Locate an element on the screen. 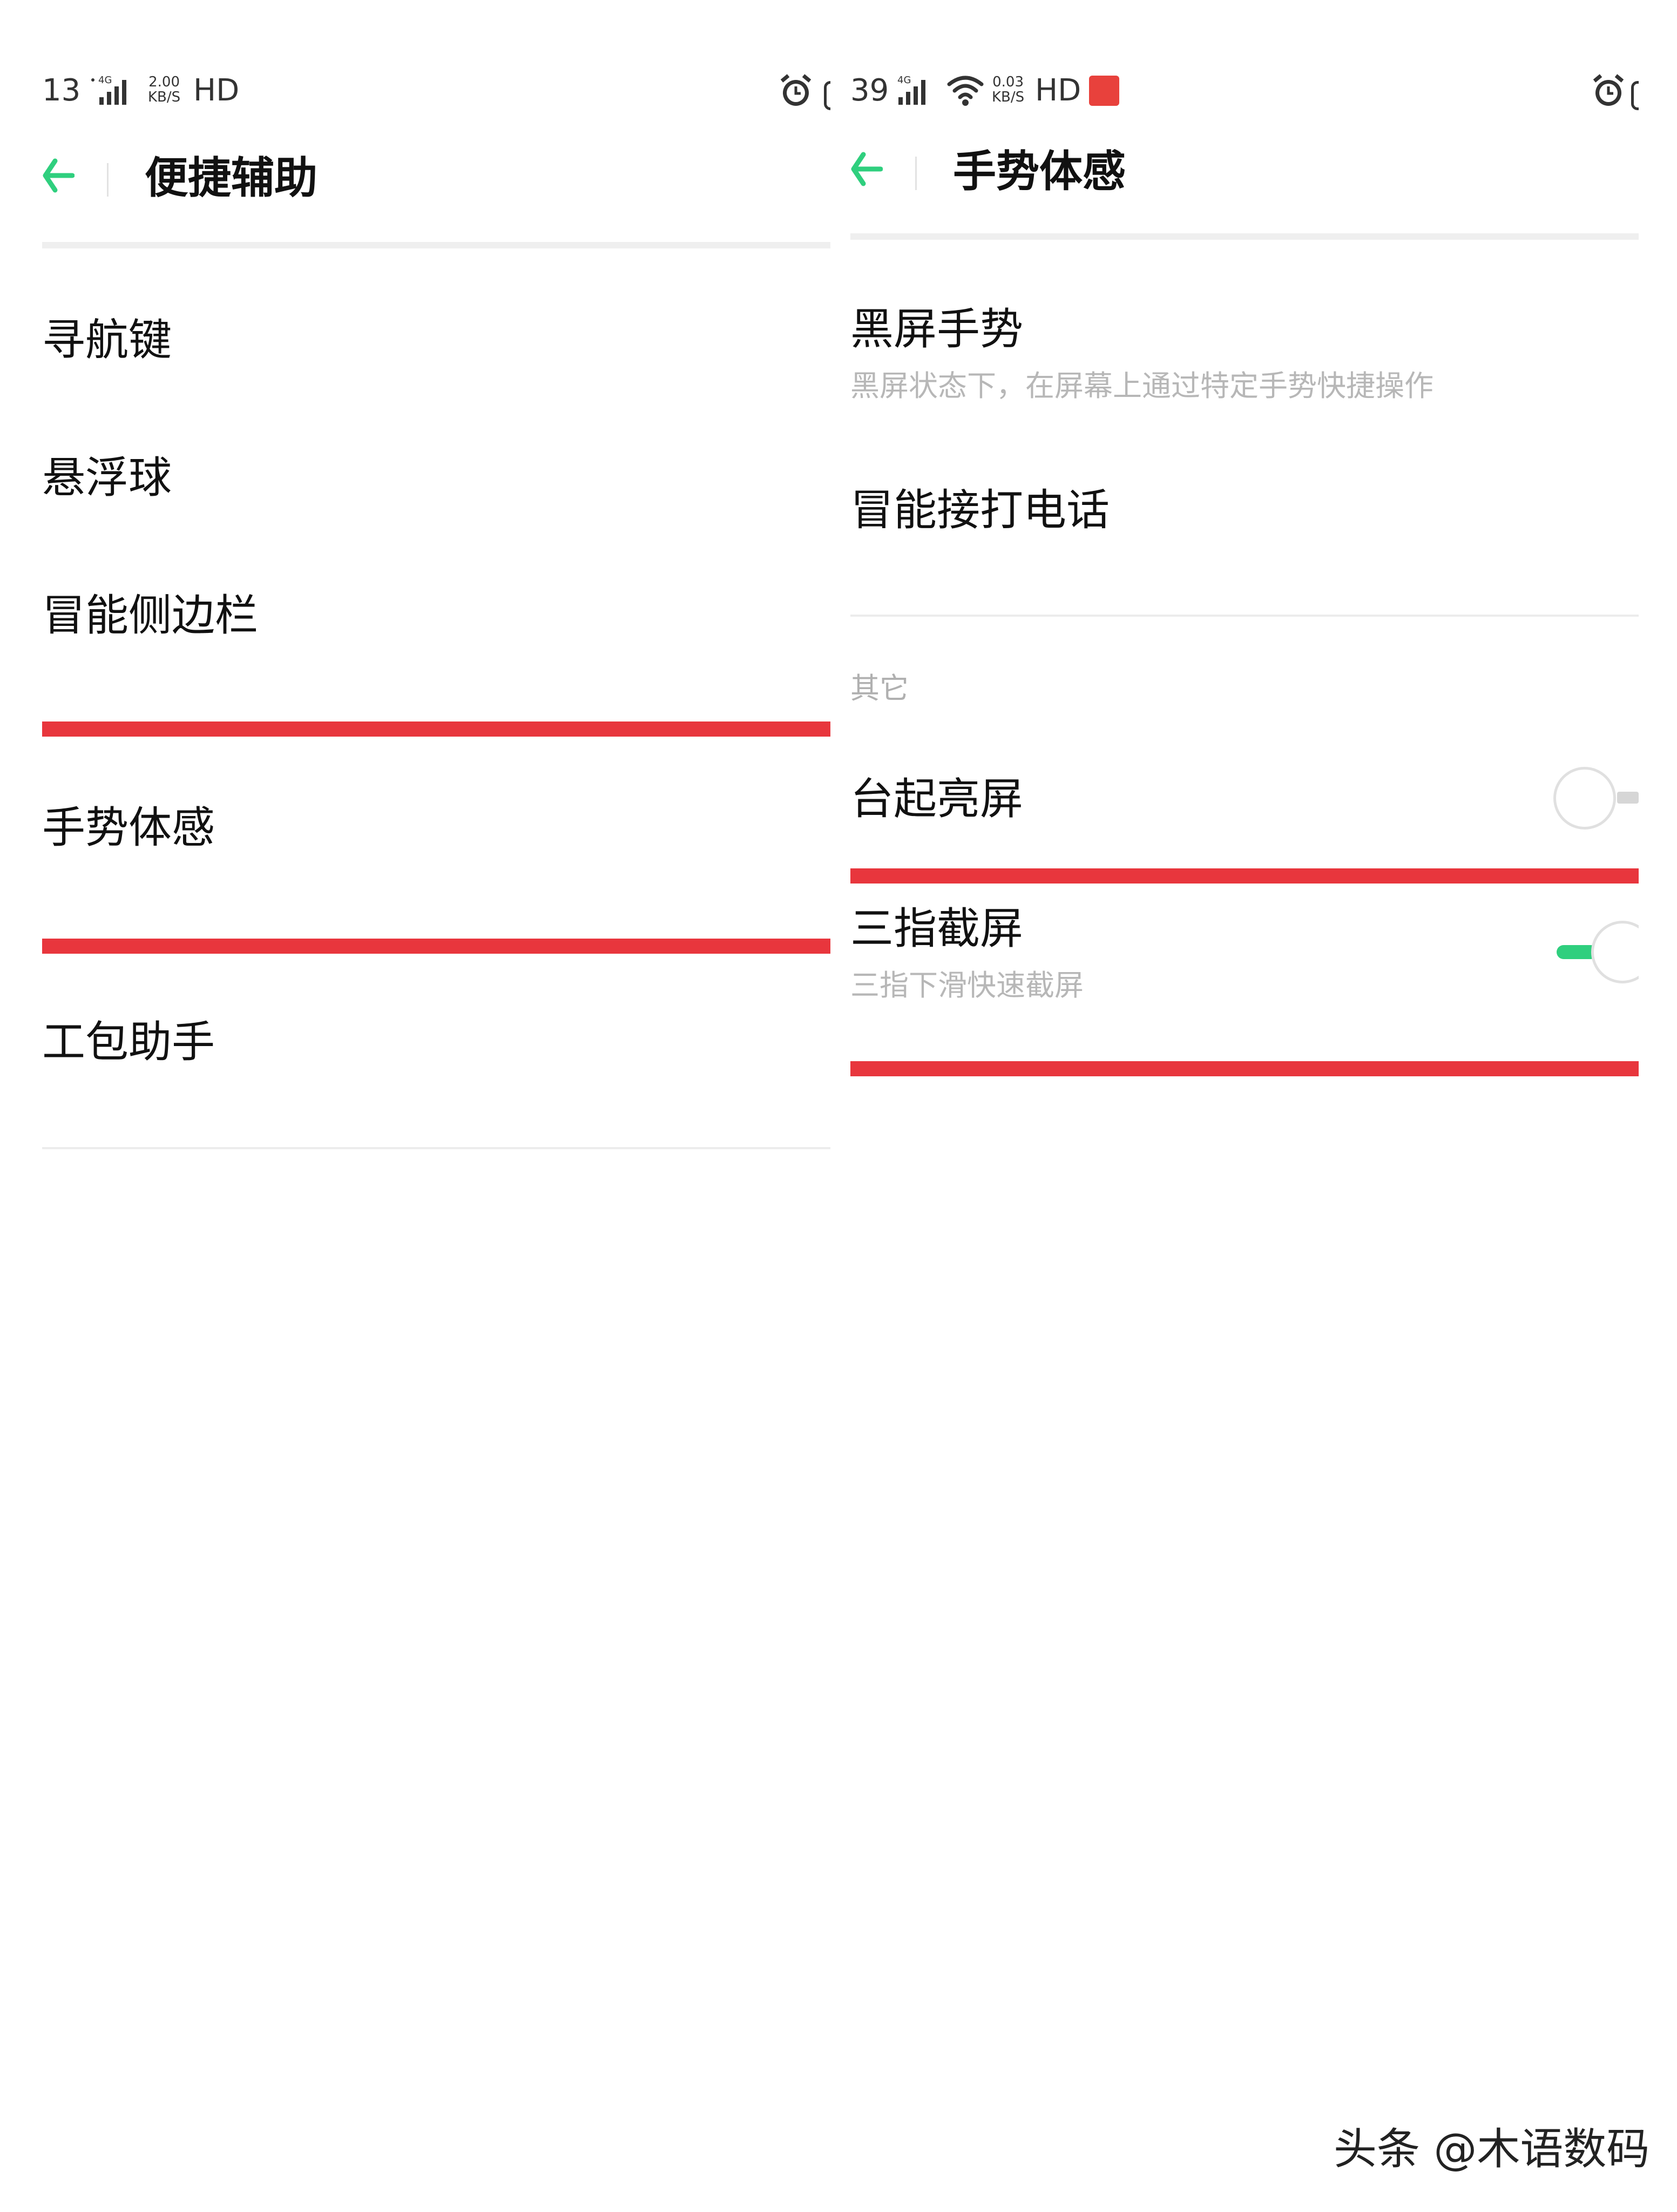  status-speed: 0.03 KB/S is located at coordinates (1009, 89).